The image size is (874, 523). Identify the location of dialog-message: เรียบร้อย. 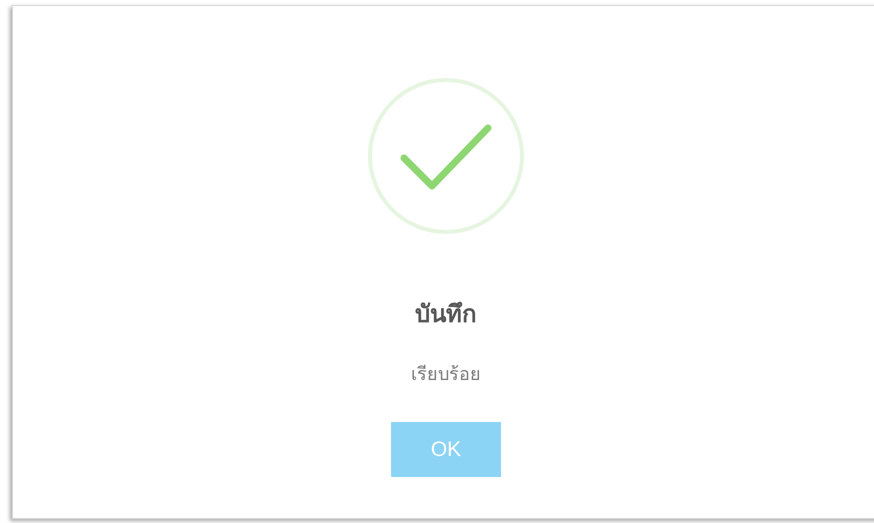
(446, 375).